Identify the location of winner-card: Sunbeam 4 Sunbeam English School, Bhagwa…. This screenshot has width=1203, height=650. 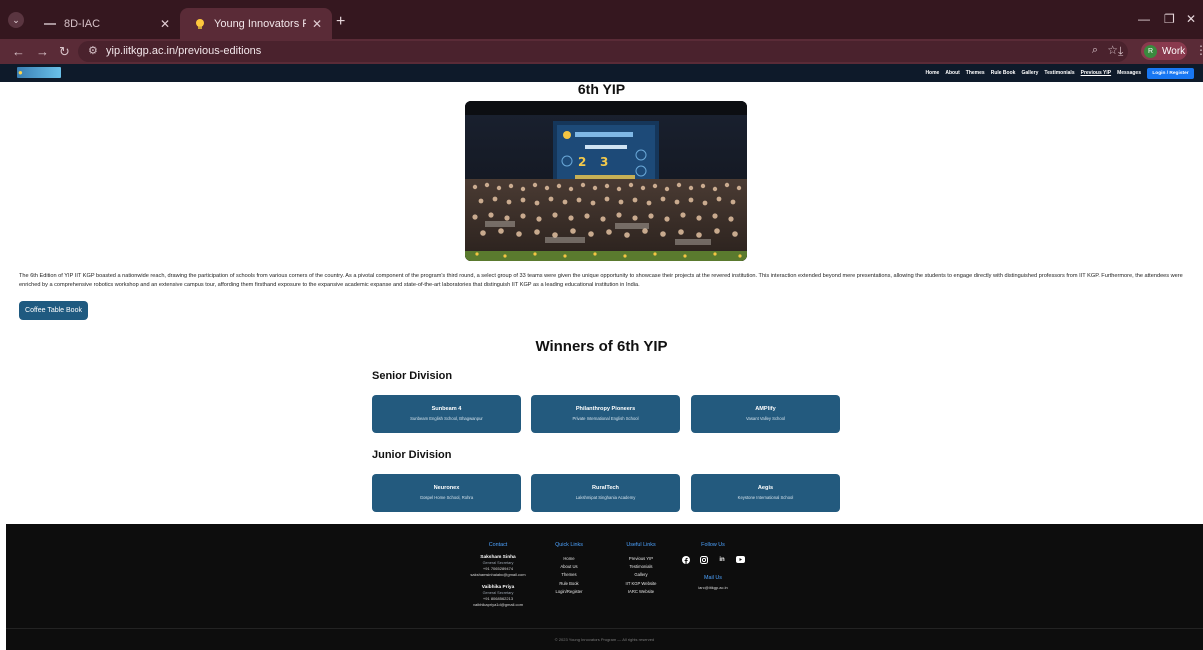
(446, 414).